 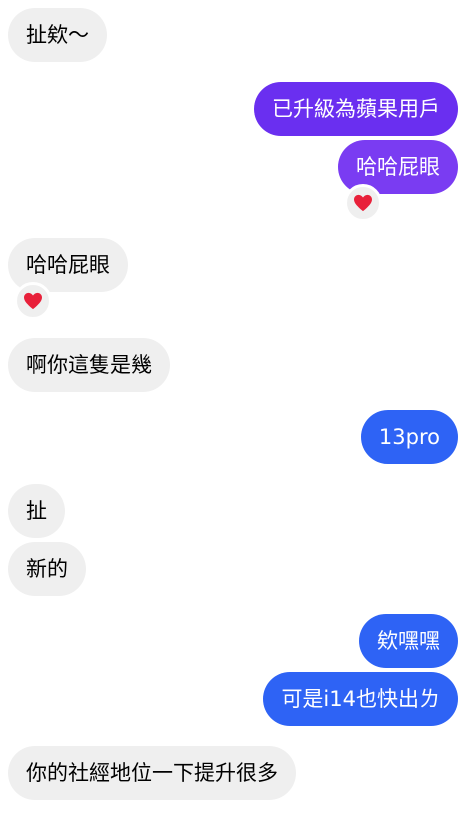 What do you see at coordinates (89, 365) in the screenshot?
I see `message-bubble-incoming: 啊你這隻是幾` at bounding box center [89, 365].